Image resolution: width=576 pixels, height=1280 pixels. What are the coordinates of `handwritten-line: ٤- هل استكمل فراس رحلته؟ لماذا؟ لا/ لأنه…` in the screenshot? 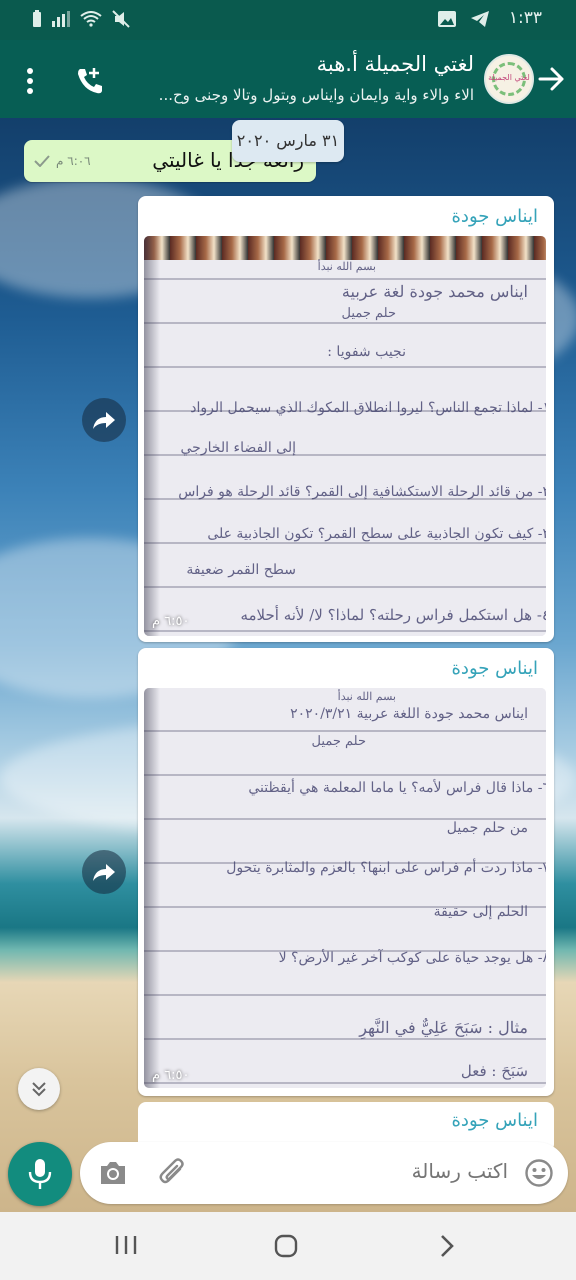 It's located at (393, 615).